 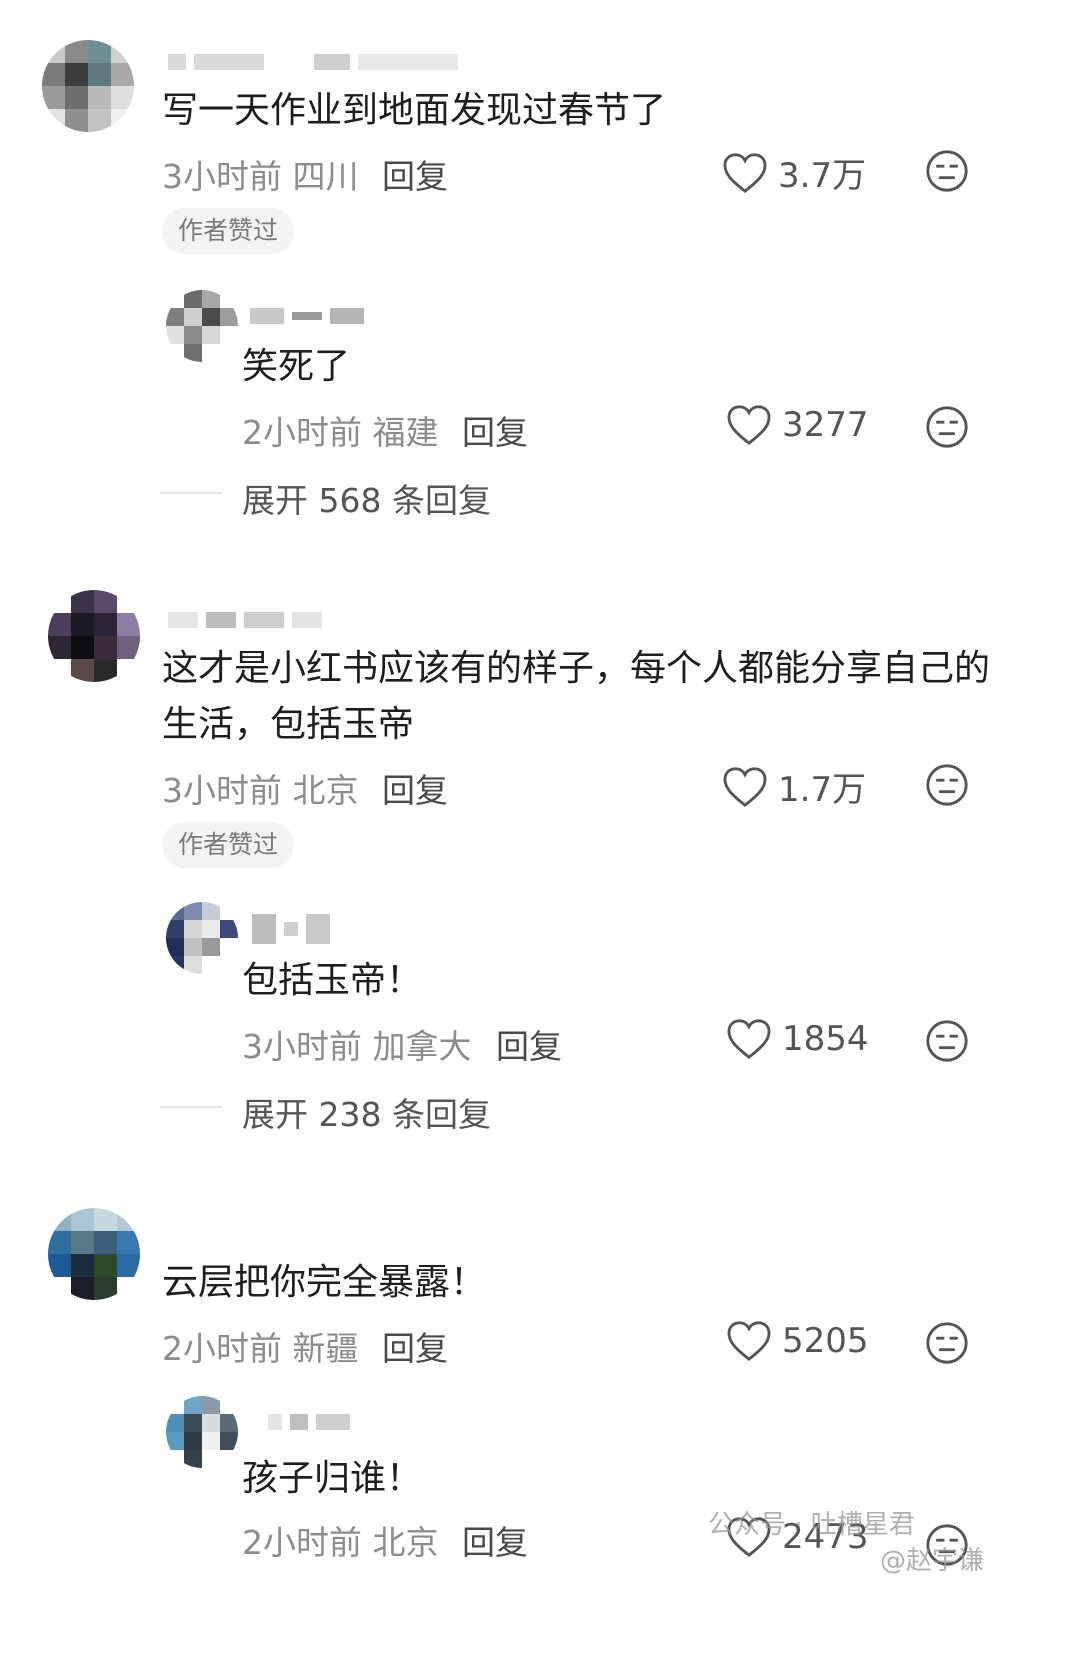 I want to click on comment-text: 写一天作业到地面发现过春节了, so click(x=414, y=110).